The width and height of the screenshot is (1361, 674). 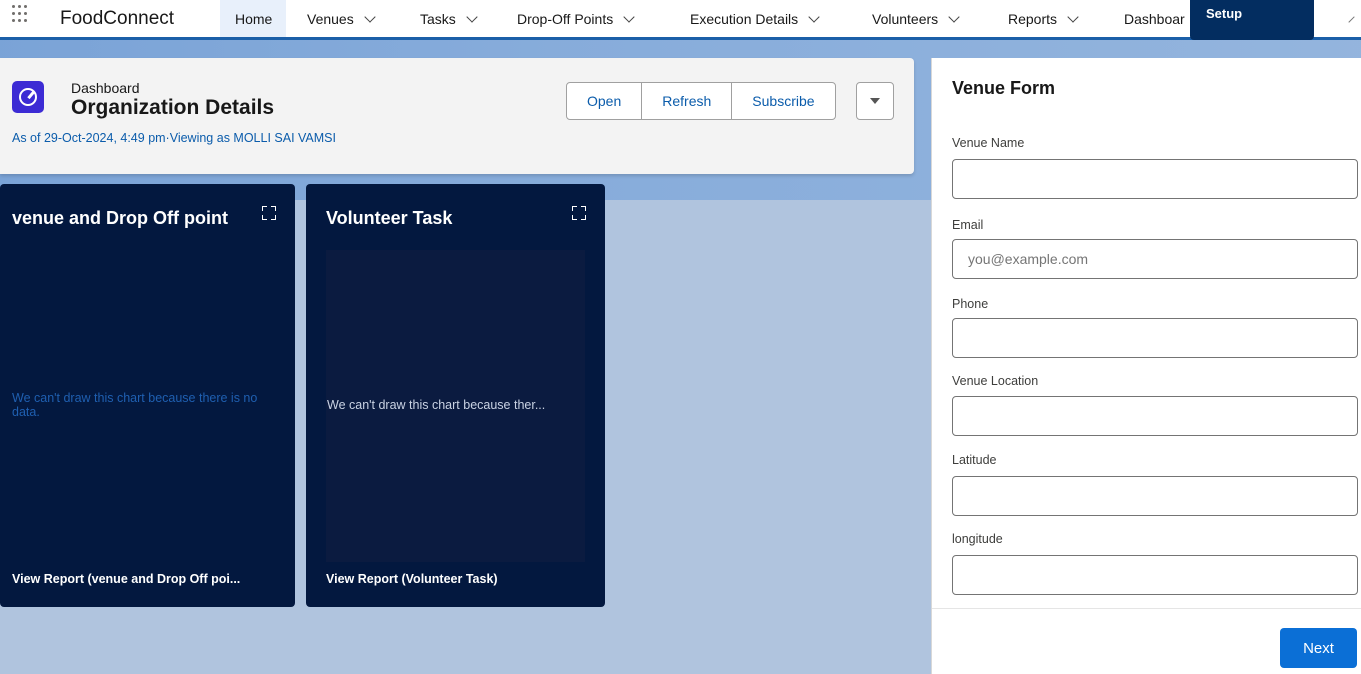 I want to click on next-button: Next, so click(x=1318, y=648).